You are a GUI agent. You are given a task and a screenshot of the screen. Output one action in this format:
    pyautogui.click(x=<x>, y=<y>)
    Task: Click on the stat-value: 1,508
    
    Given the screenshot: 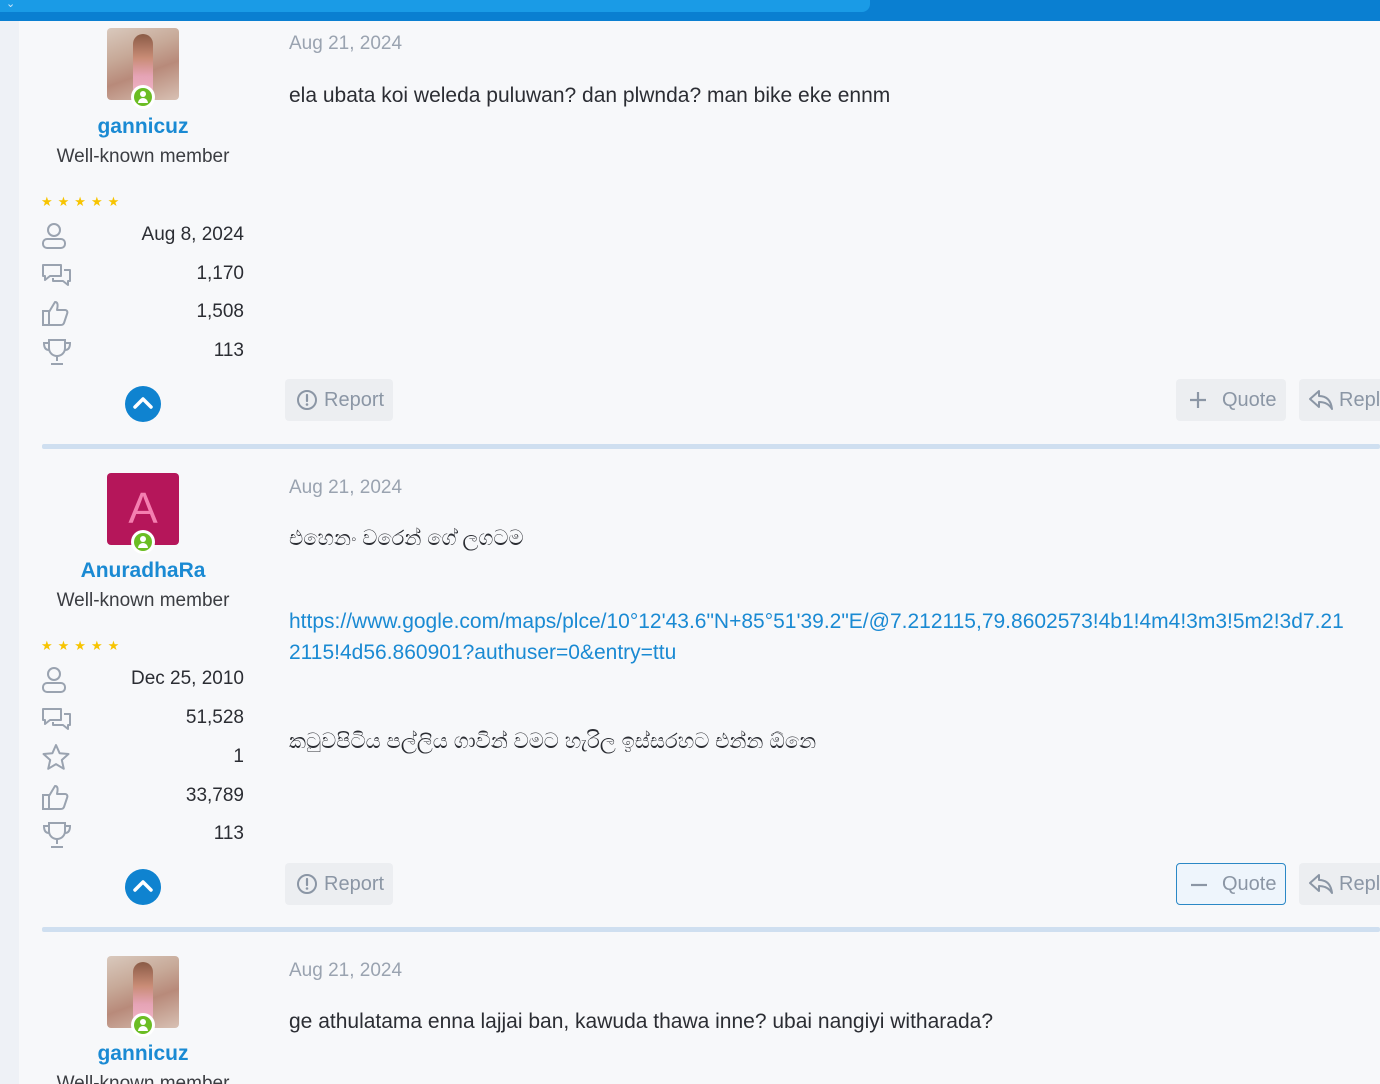 What is the action you would take?
    pyautogui.click(x=220, y=311)
    